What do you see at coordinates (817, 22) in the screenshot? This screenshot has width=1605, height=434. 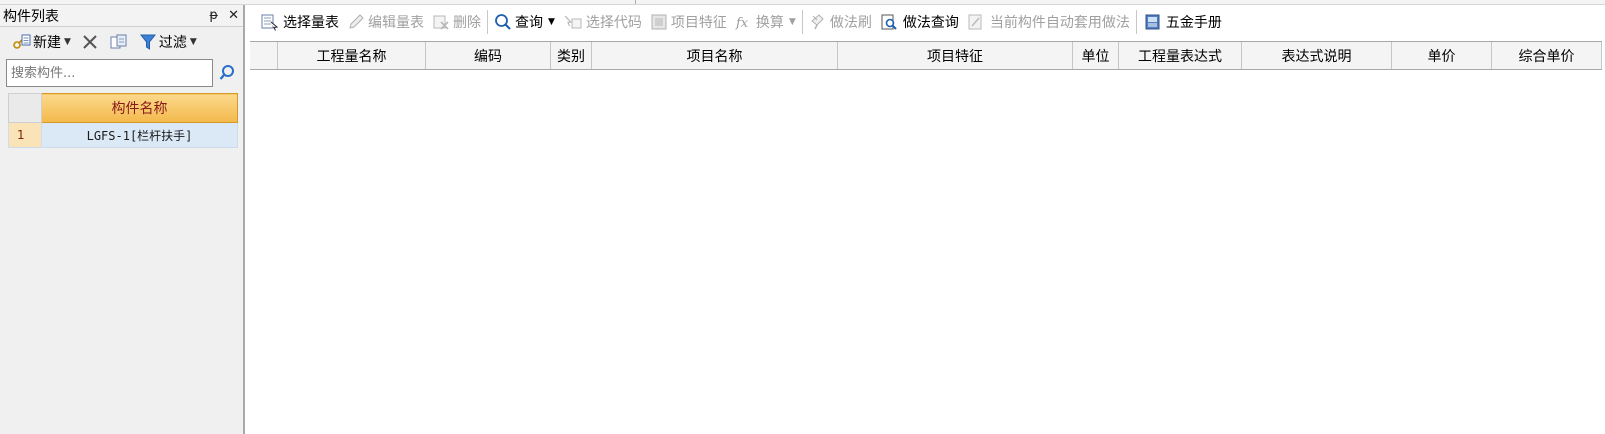 I see `brush-icon` at bounding box center [817, 22].